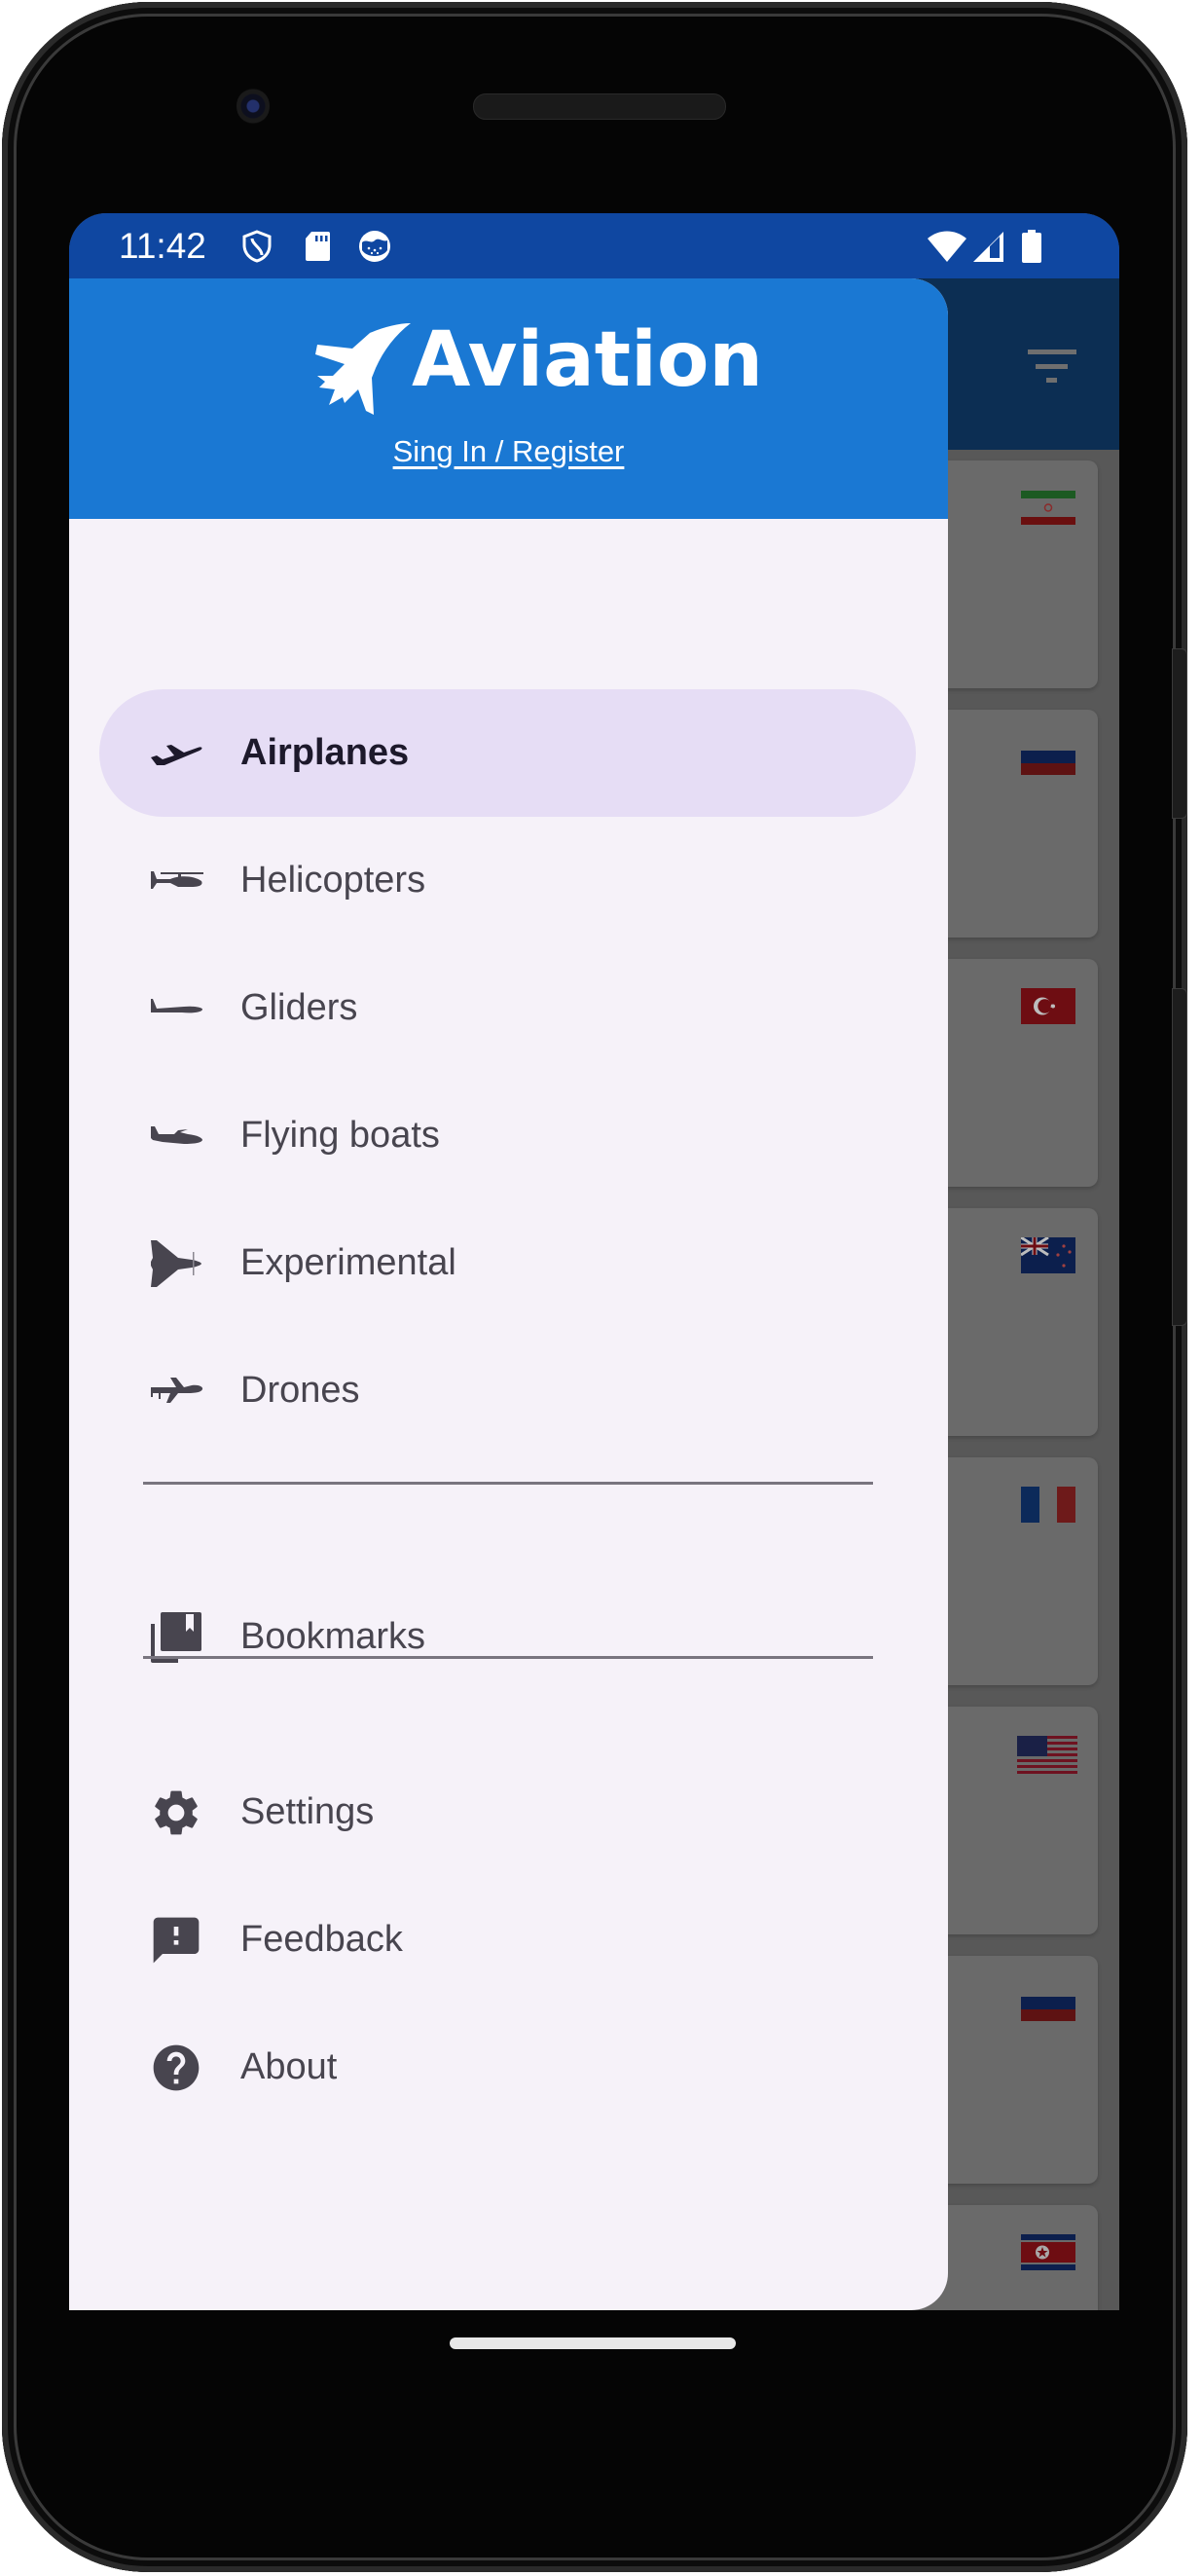 This screenshot has width=1202, height=2576. I want to click on drawer-header: Aviation Sing In / Register, so click(509, 398).